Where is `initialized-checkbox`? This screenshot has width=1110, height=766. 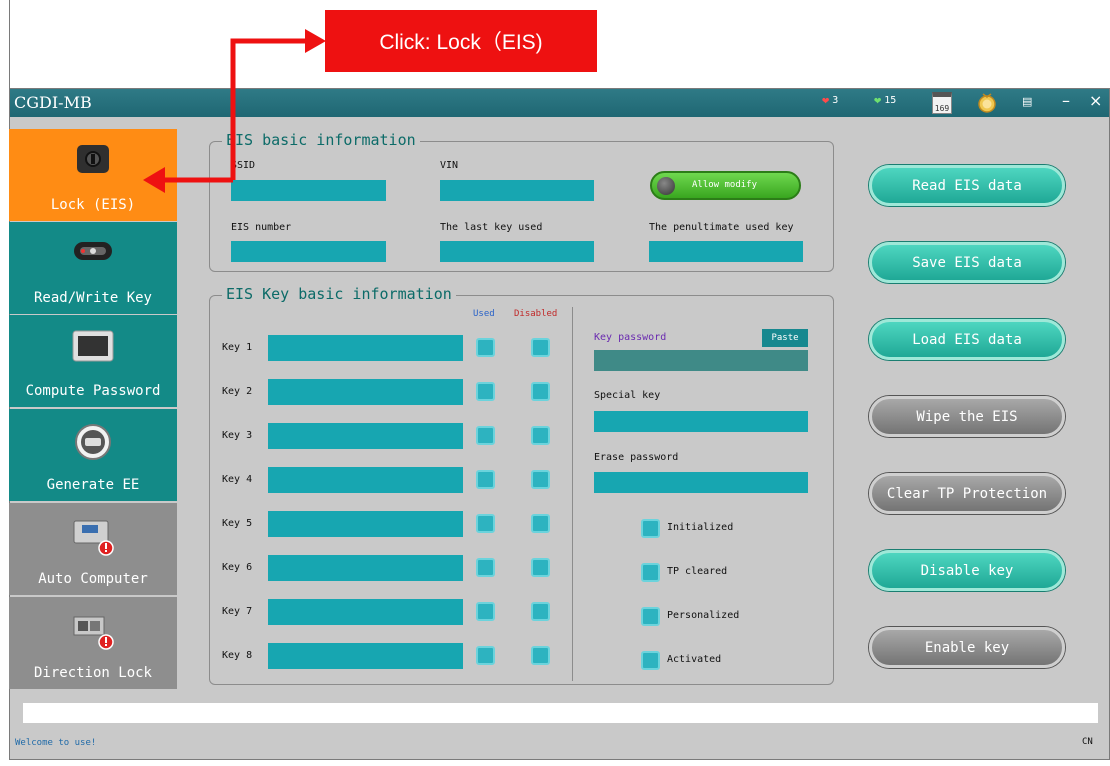 initialized-checkbox is located at coordinates (650, 528).